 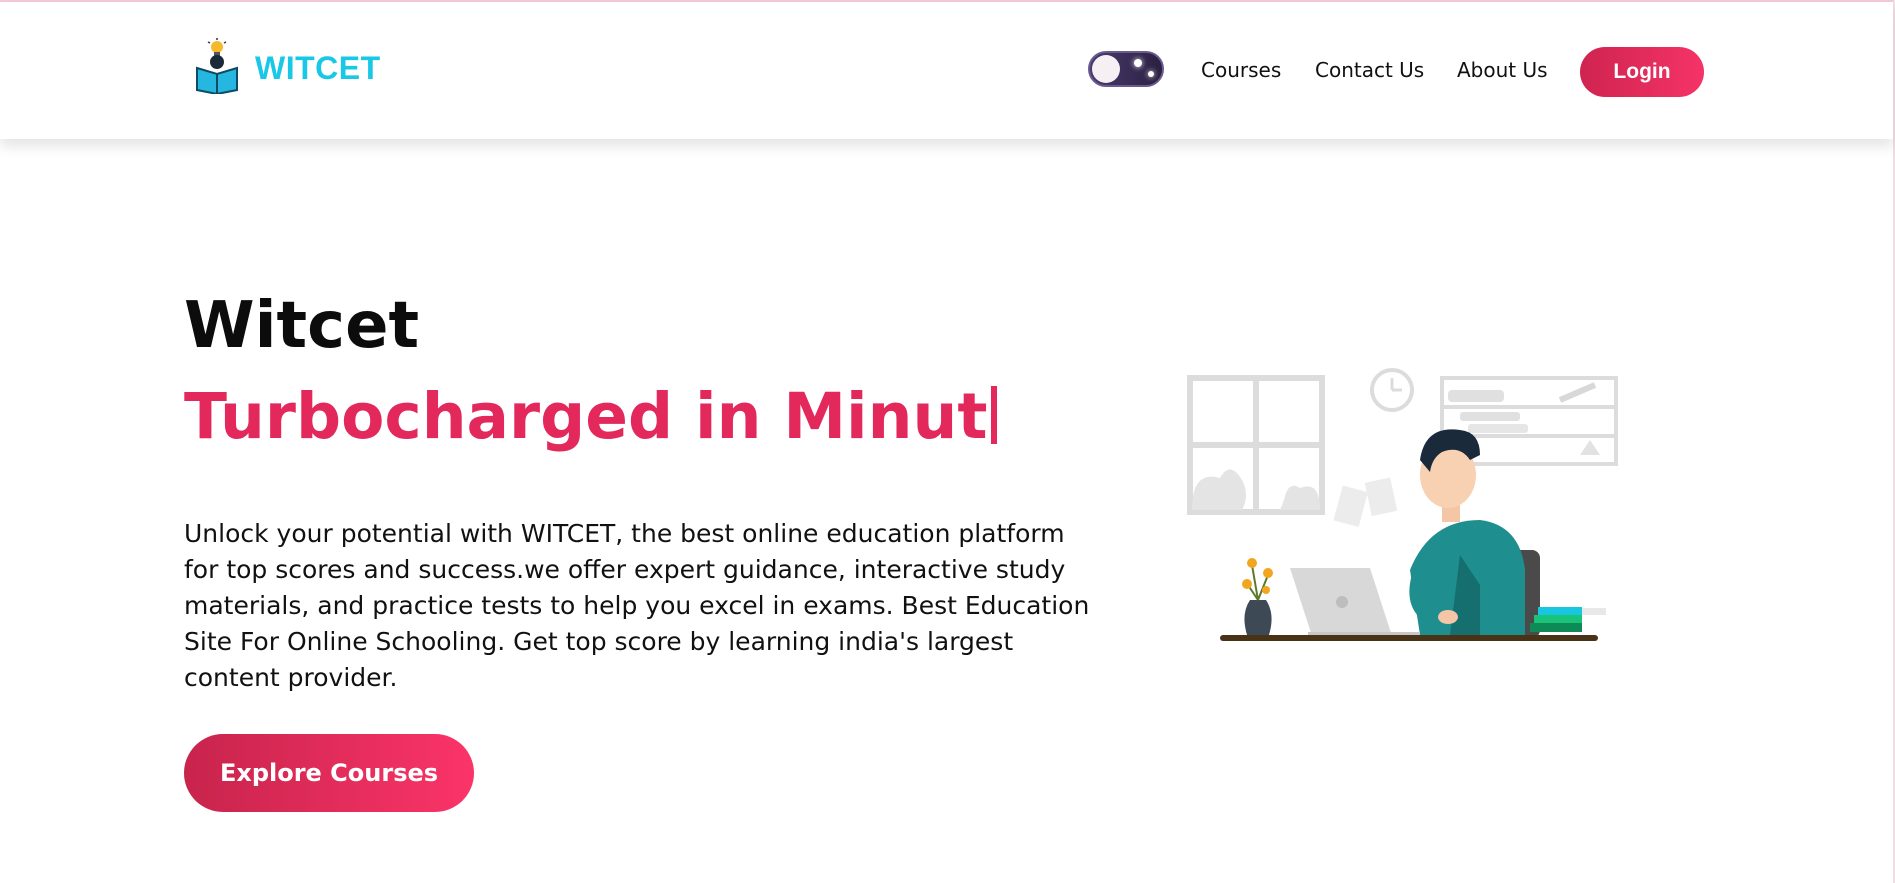 I want to click on theme-toggle, so click(x=1126, y=69).